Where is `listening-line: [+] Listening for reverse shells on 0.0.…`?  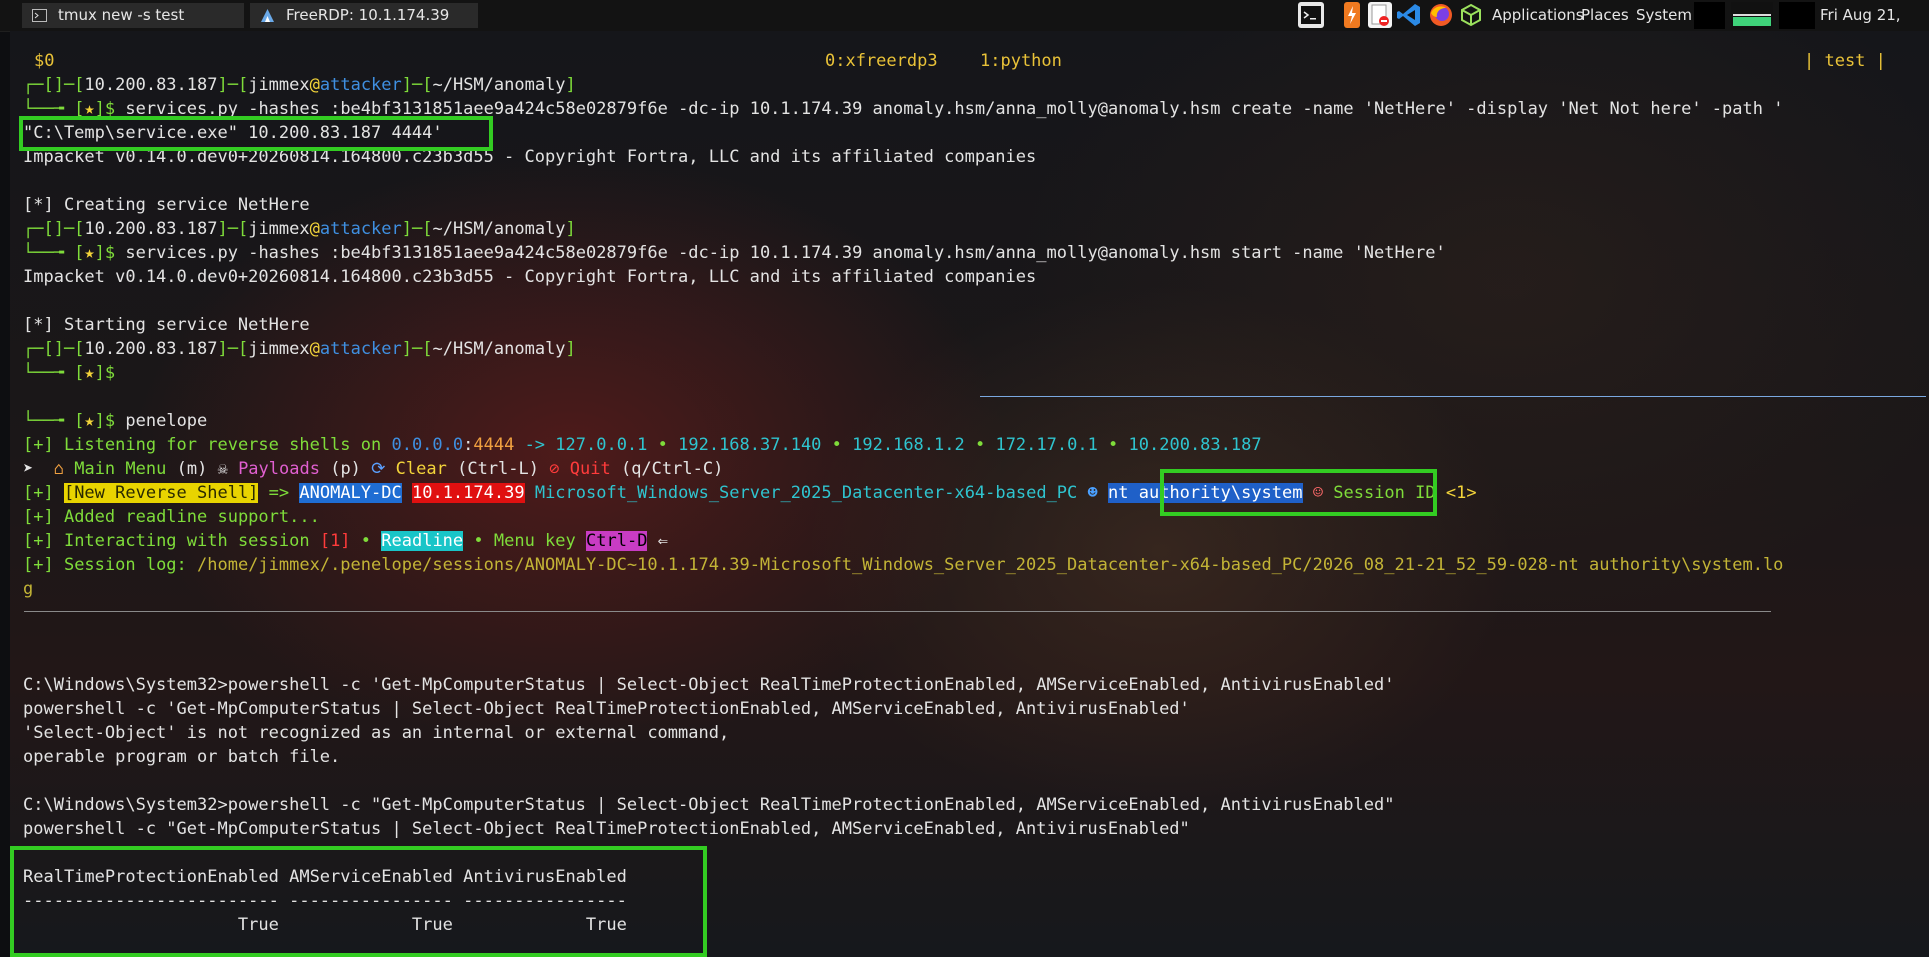 listening-line: [+] Listening for reverse shells on 0.0.… is located at coordinates (642, 445).